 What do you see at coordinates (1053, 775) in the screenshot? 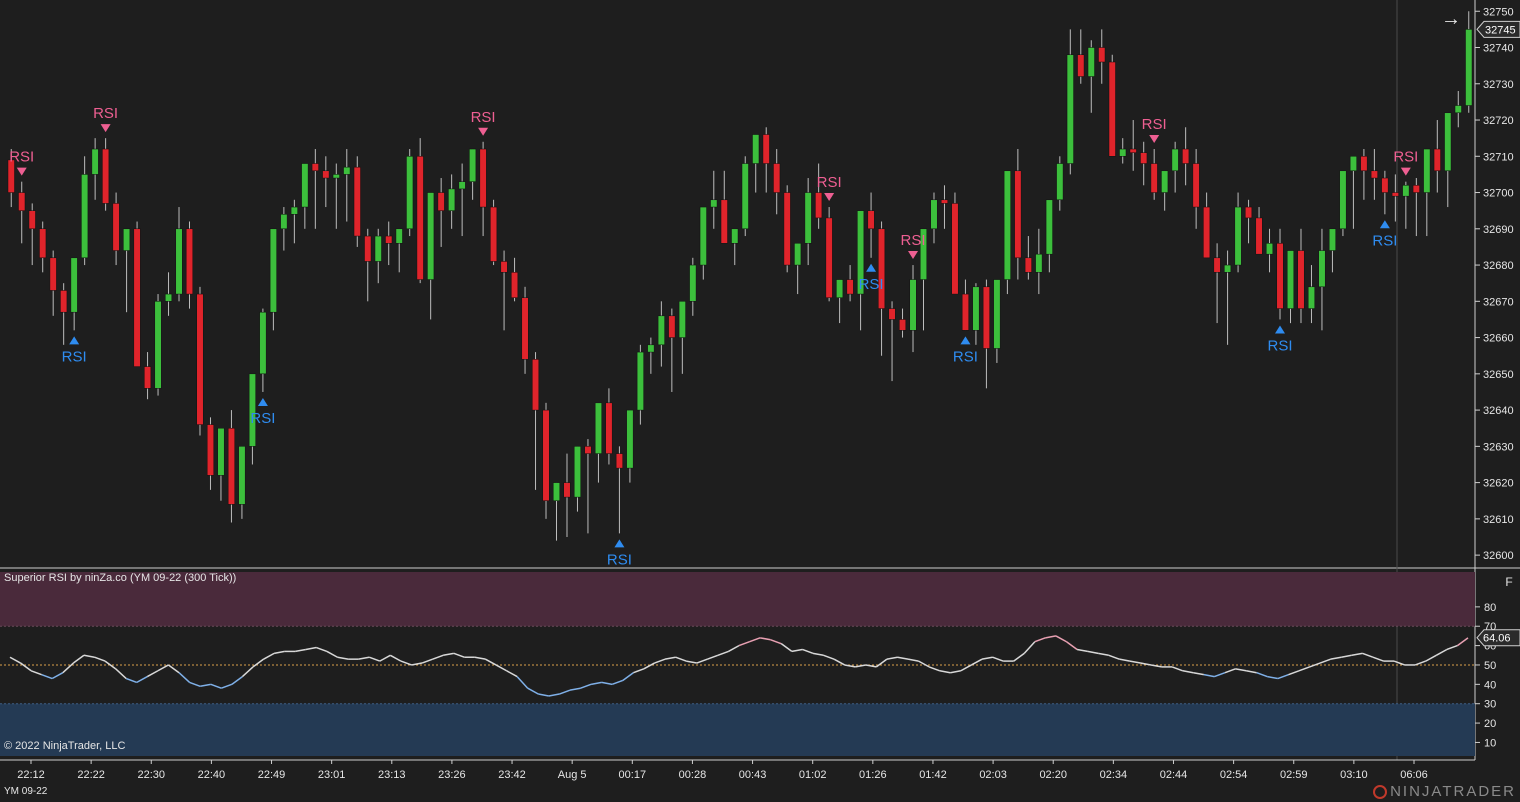
I see `time-tick-label: 02:20` at bounding box center [1053, 775].